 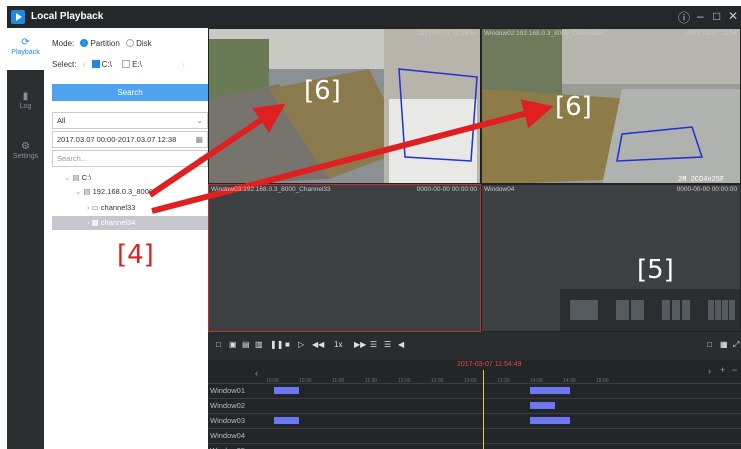 What do you see at coordinates (130, 139) in the screenshot?
I see `time-range-field: 2017.03.07 00:00-2017.03.07 12:38 ▦` at bounding box center [130, 139].